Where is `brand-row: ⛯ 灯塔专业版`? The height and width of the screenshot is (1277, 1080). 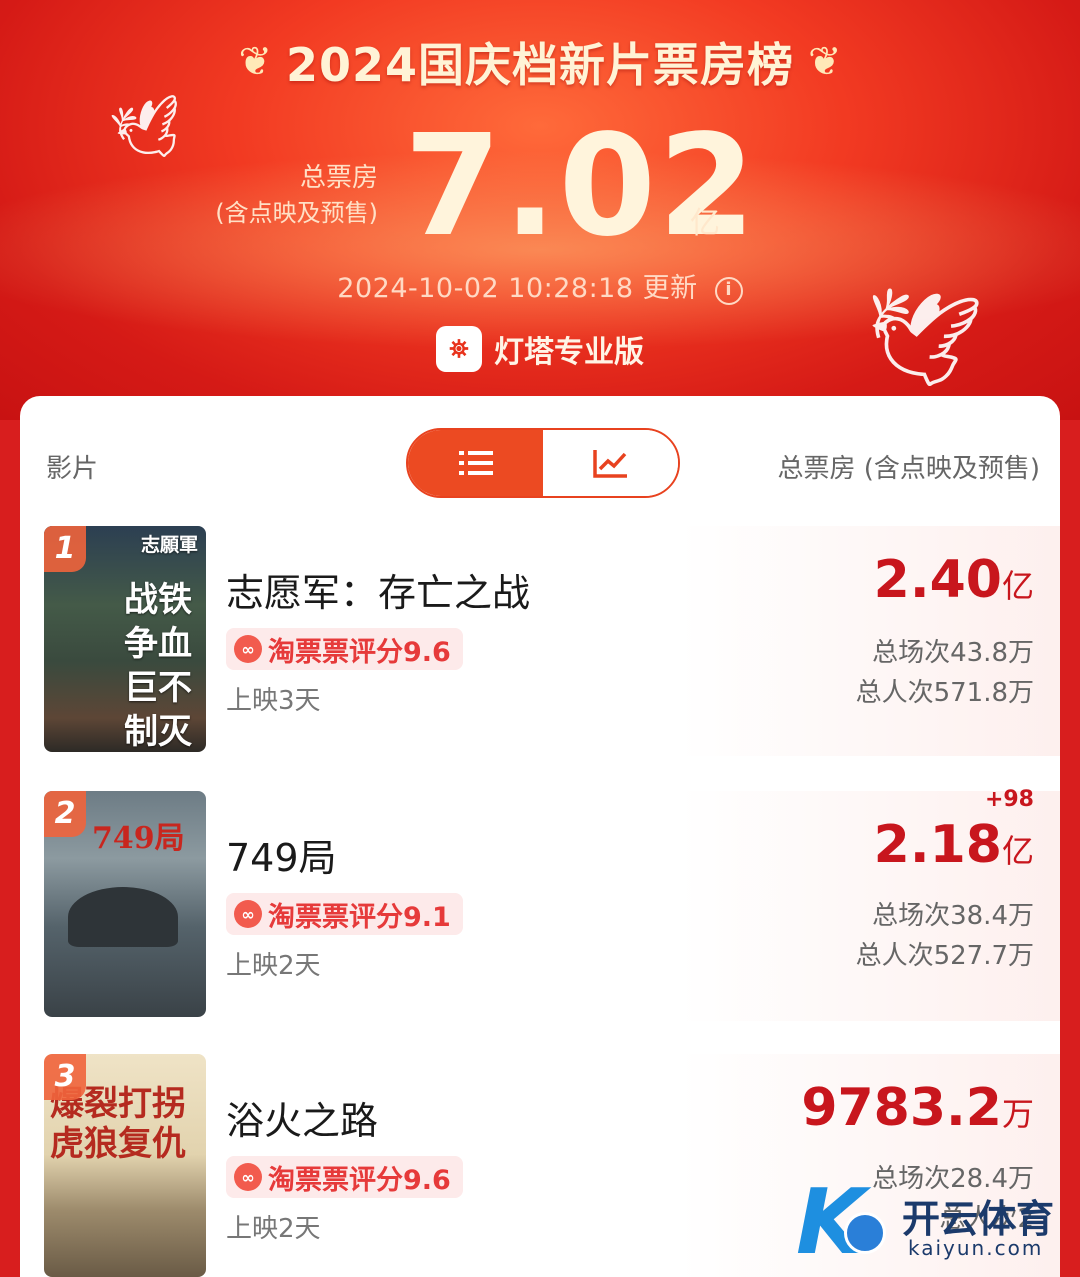
brand-row: ⛯ 灯塔专业版 is located at coordinates (540, 349).